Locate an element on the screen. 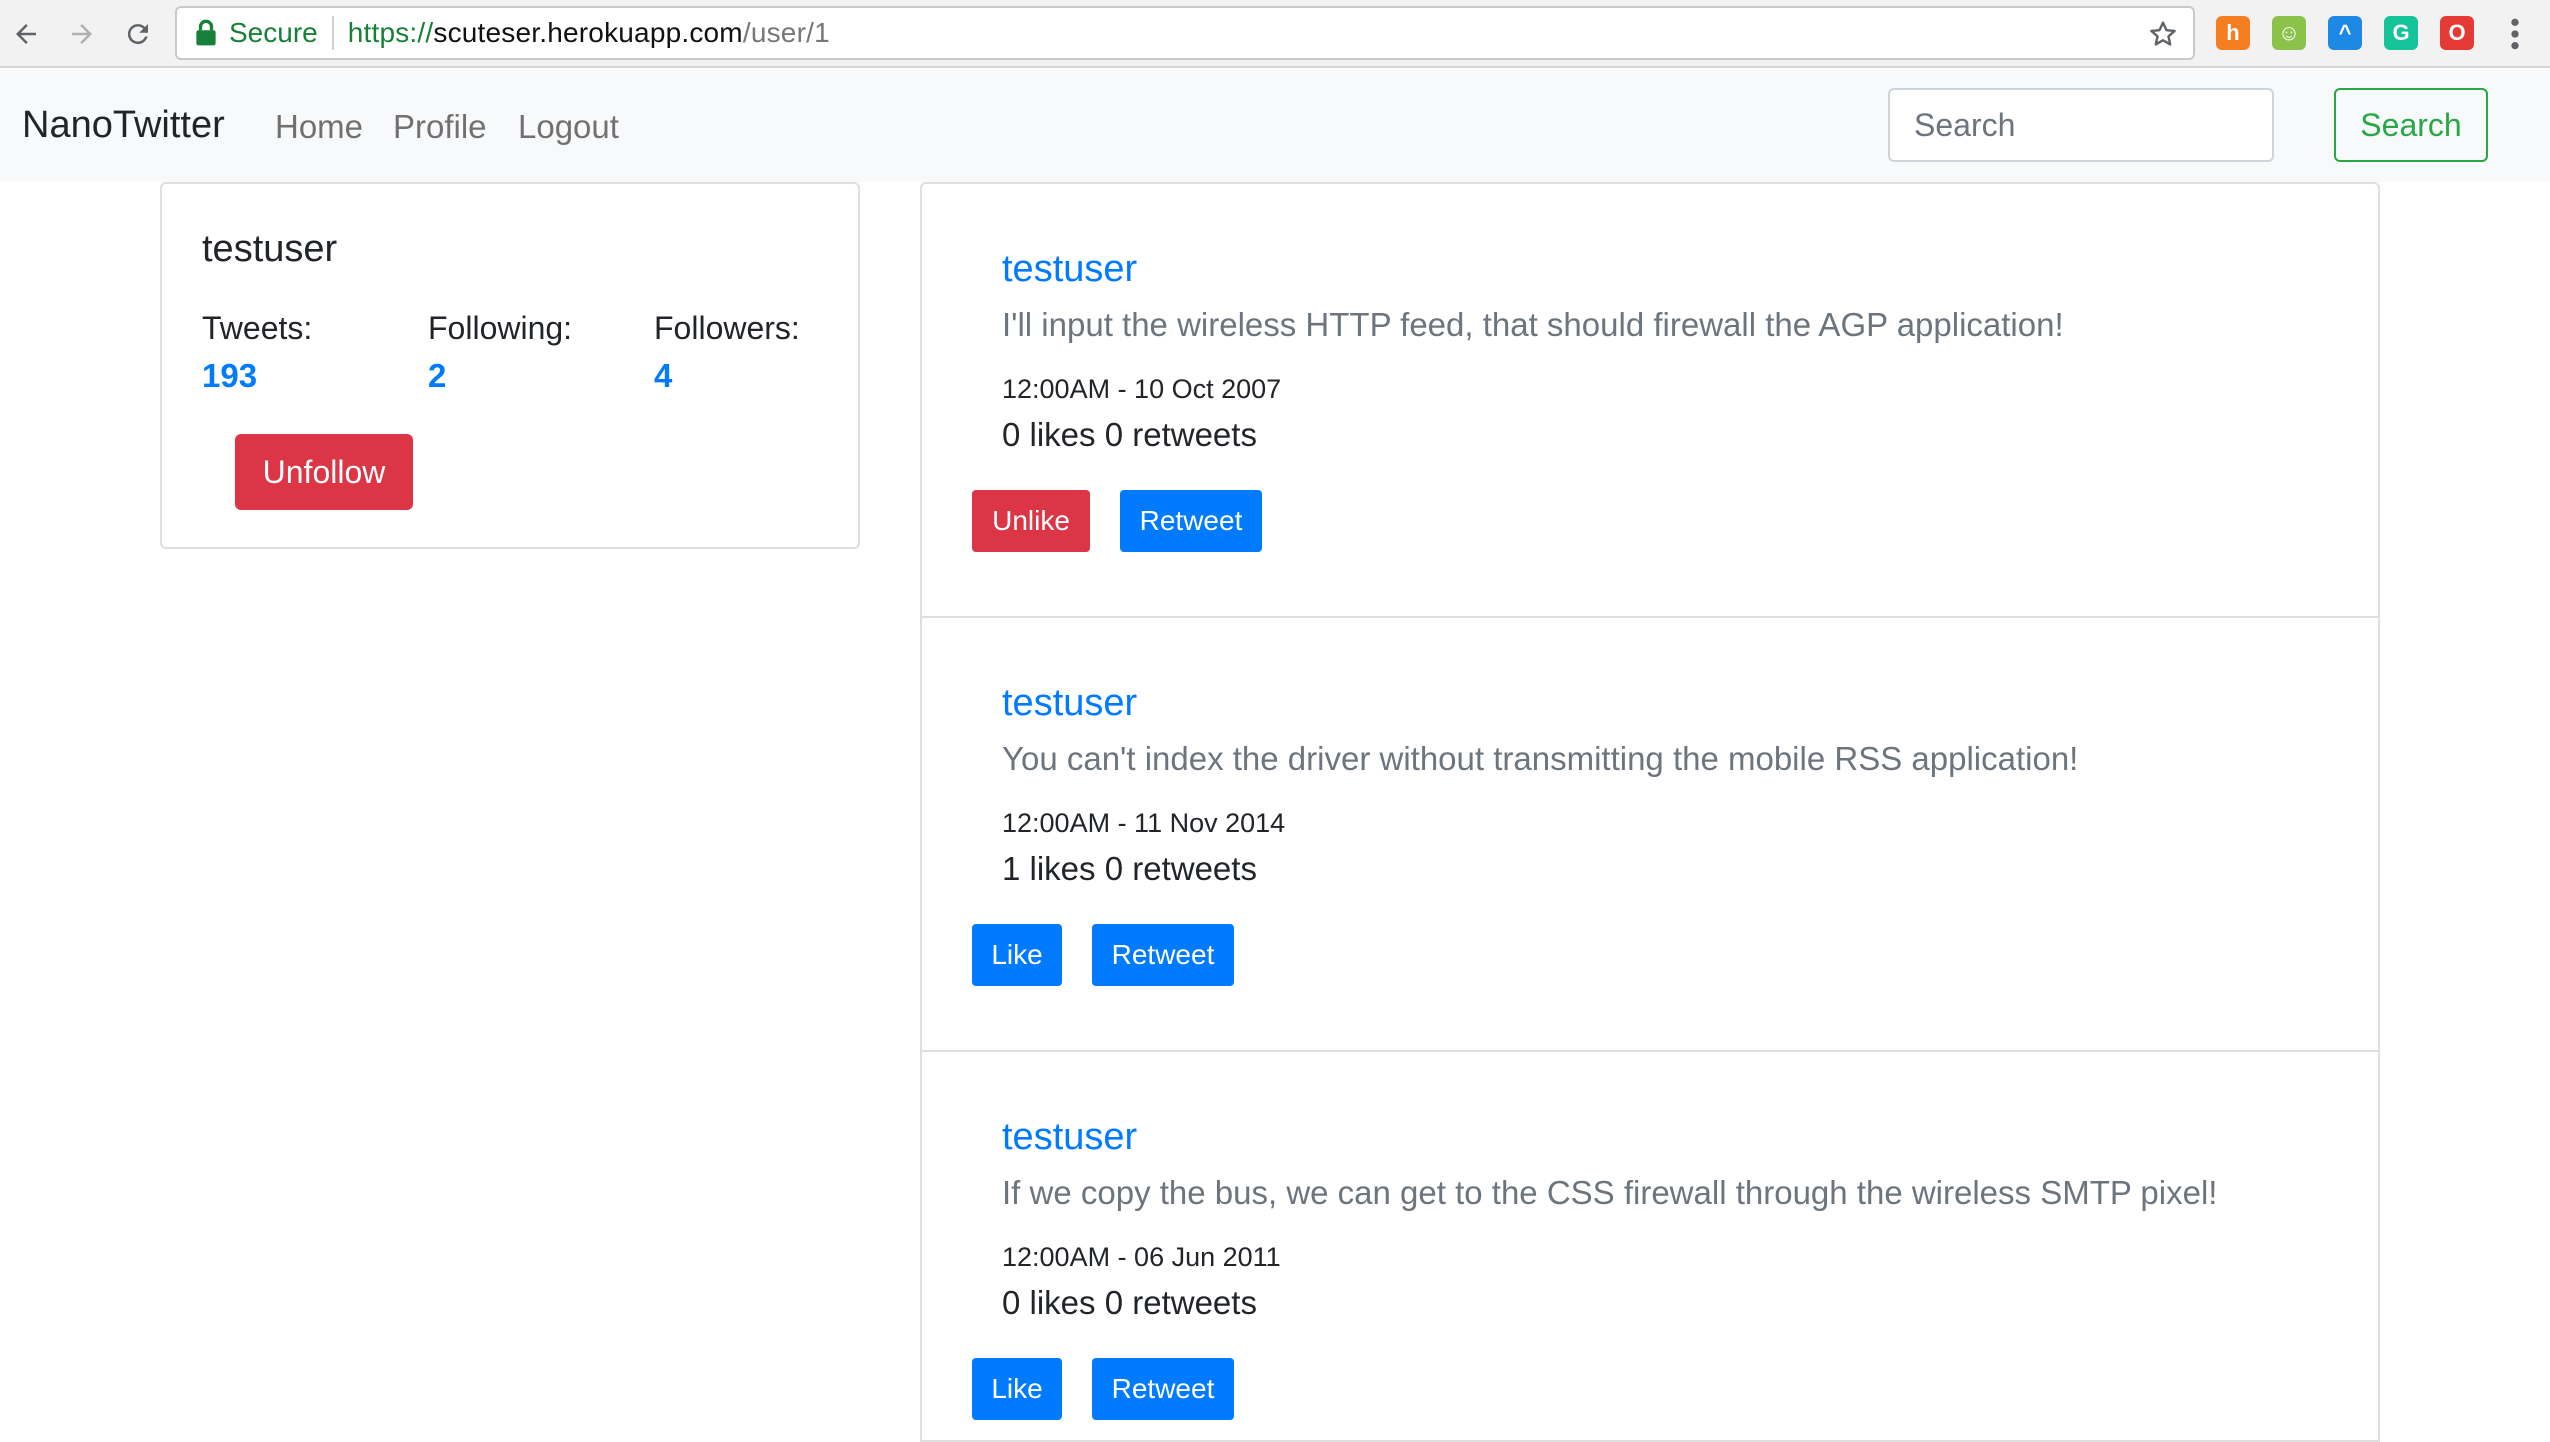 The width and height of the screenshot is (2550, 1442). stat-followers: Followers: 4 is located at coordinates (754, 352).